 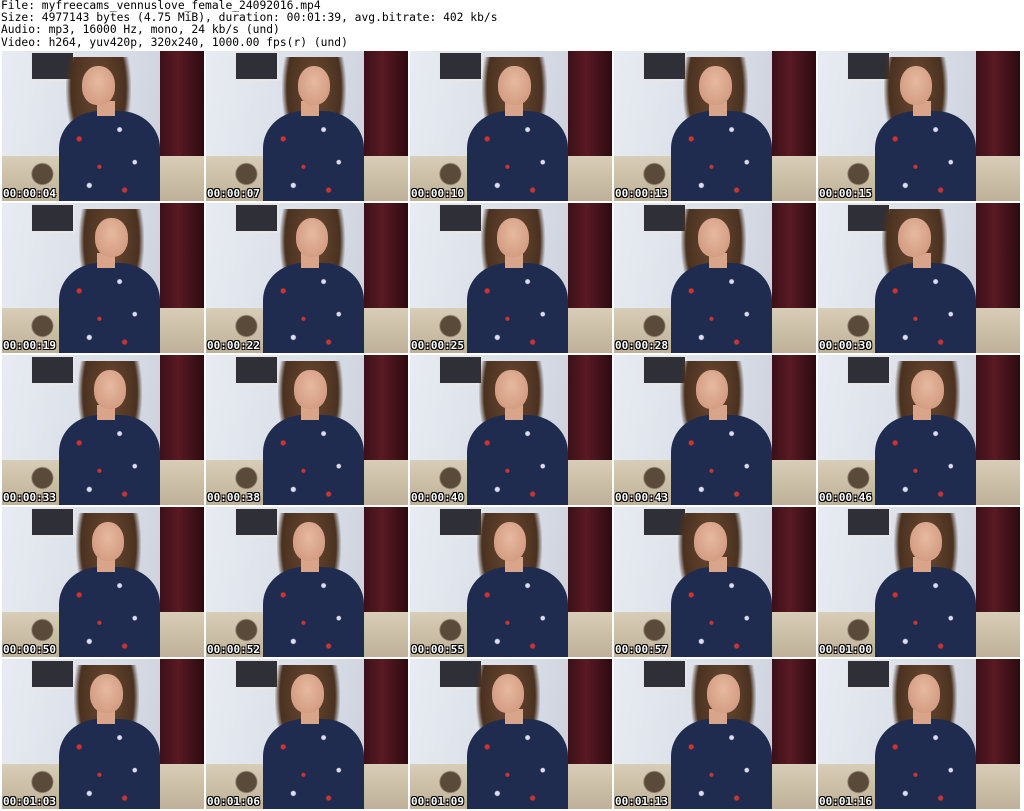 What do you see at coordinates (29, 345) in the screenshot?
I see `thumbnail-timestamp: 00:00:19` at bounding box center [29, 345].